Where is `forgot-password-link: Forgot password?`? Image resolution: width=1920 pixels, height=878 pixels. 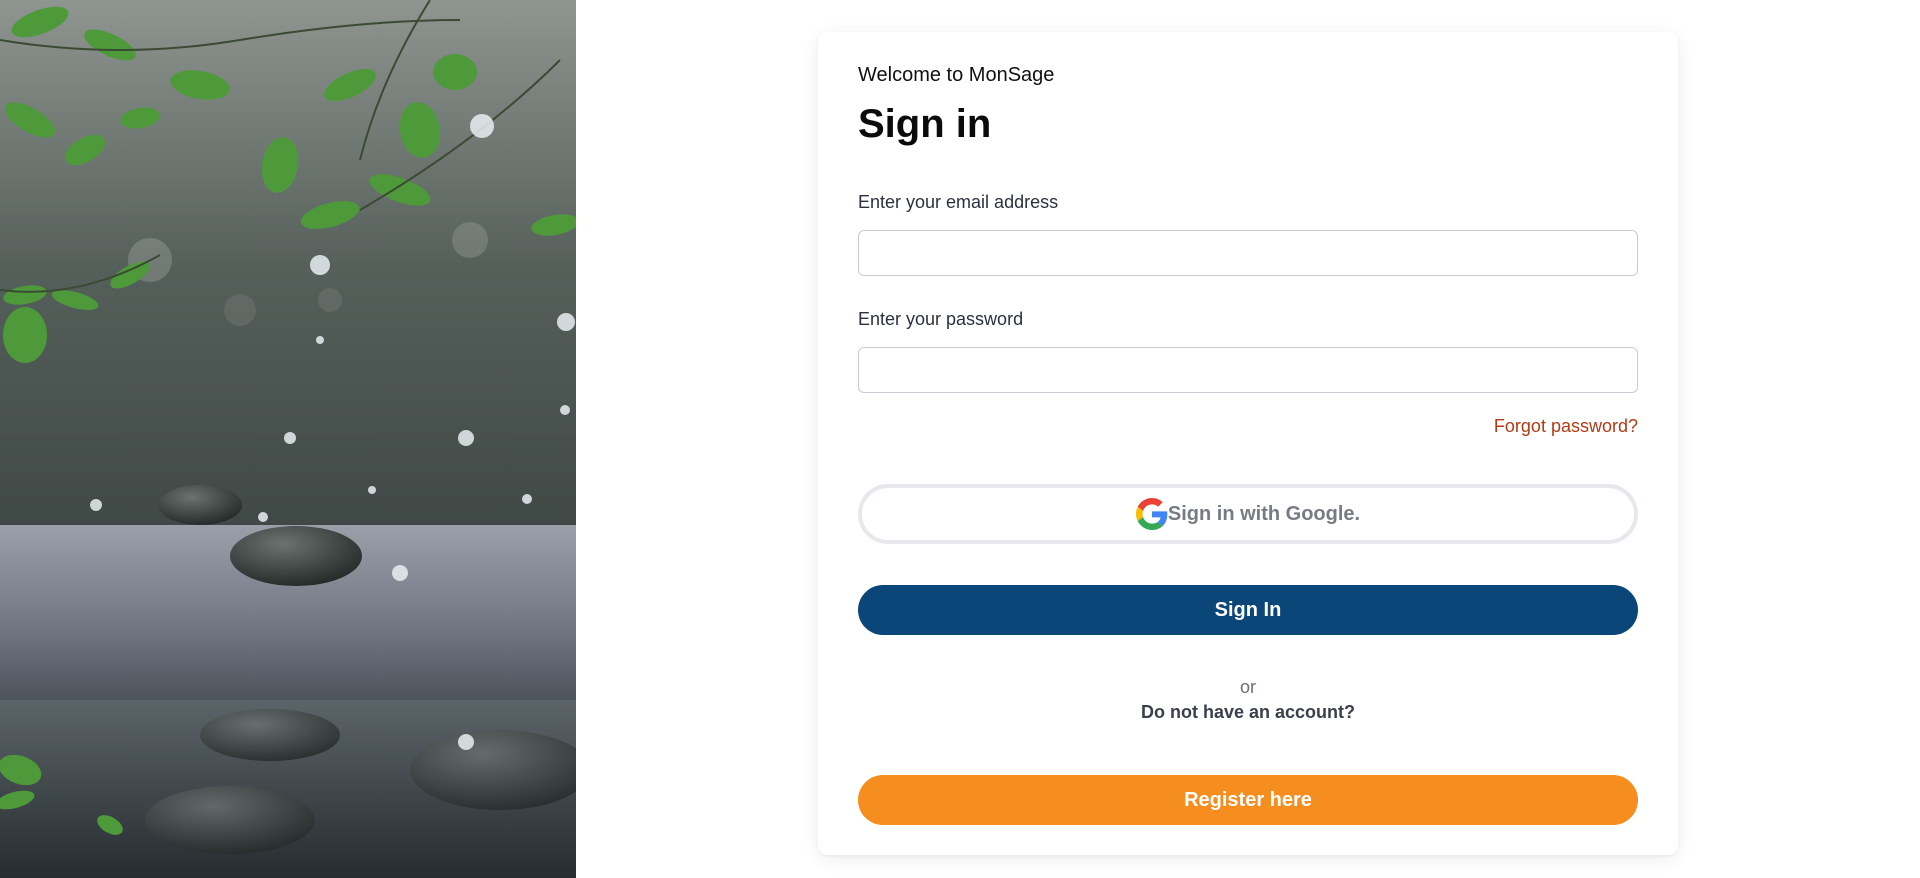
forgot-password-link: Forgot password? is located at coordinates (1566, 426).